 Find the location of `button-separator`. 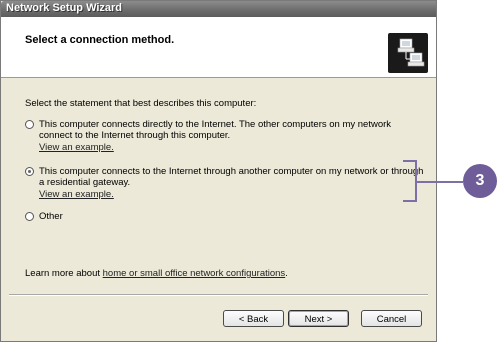

button-separator is located at coordinates (218, 295).